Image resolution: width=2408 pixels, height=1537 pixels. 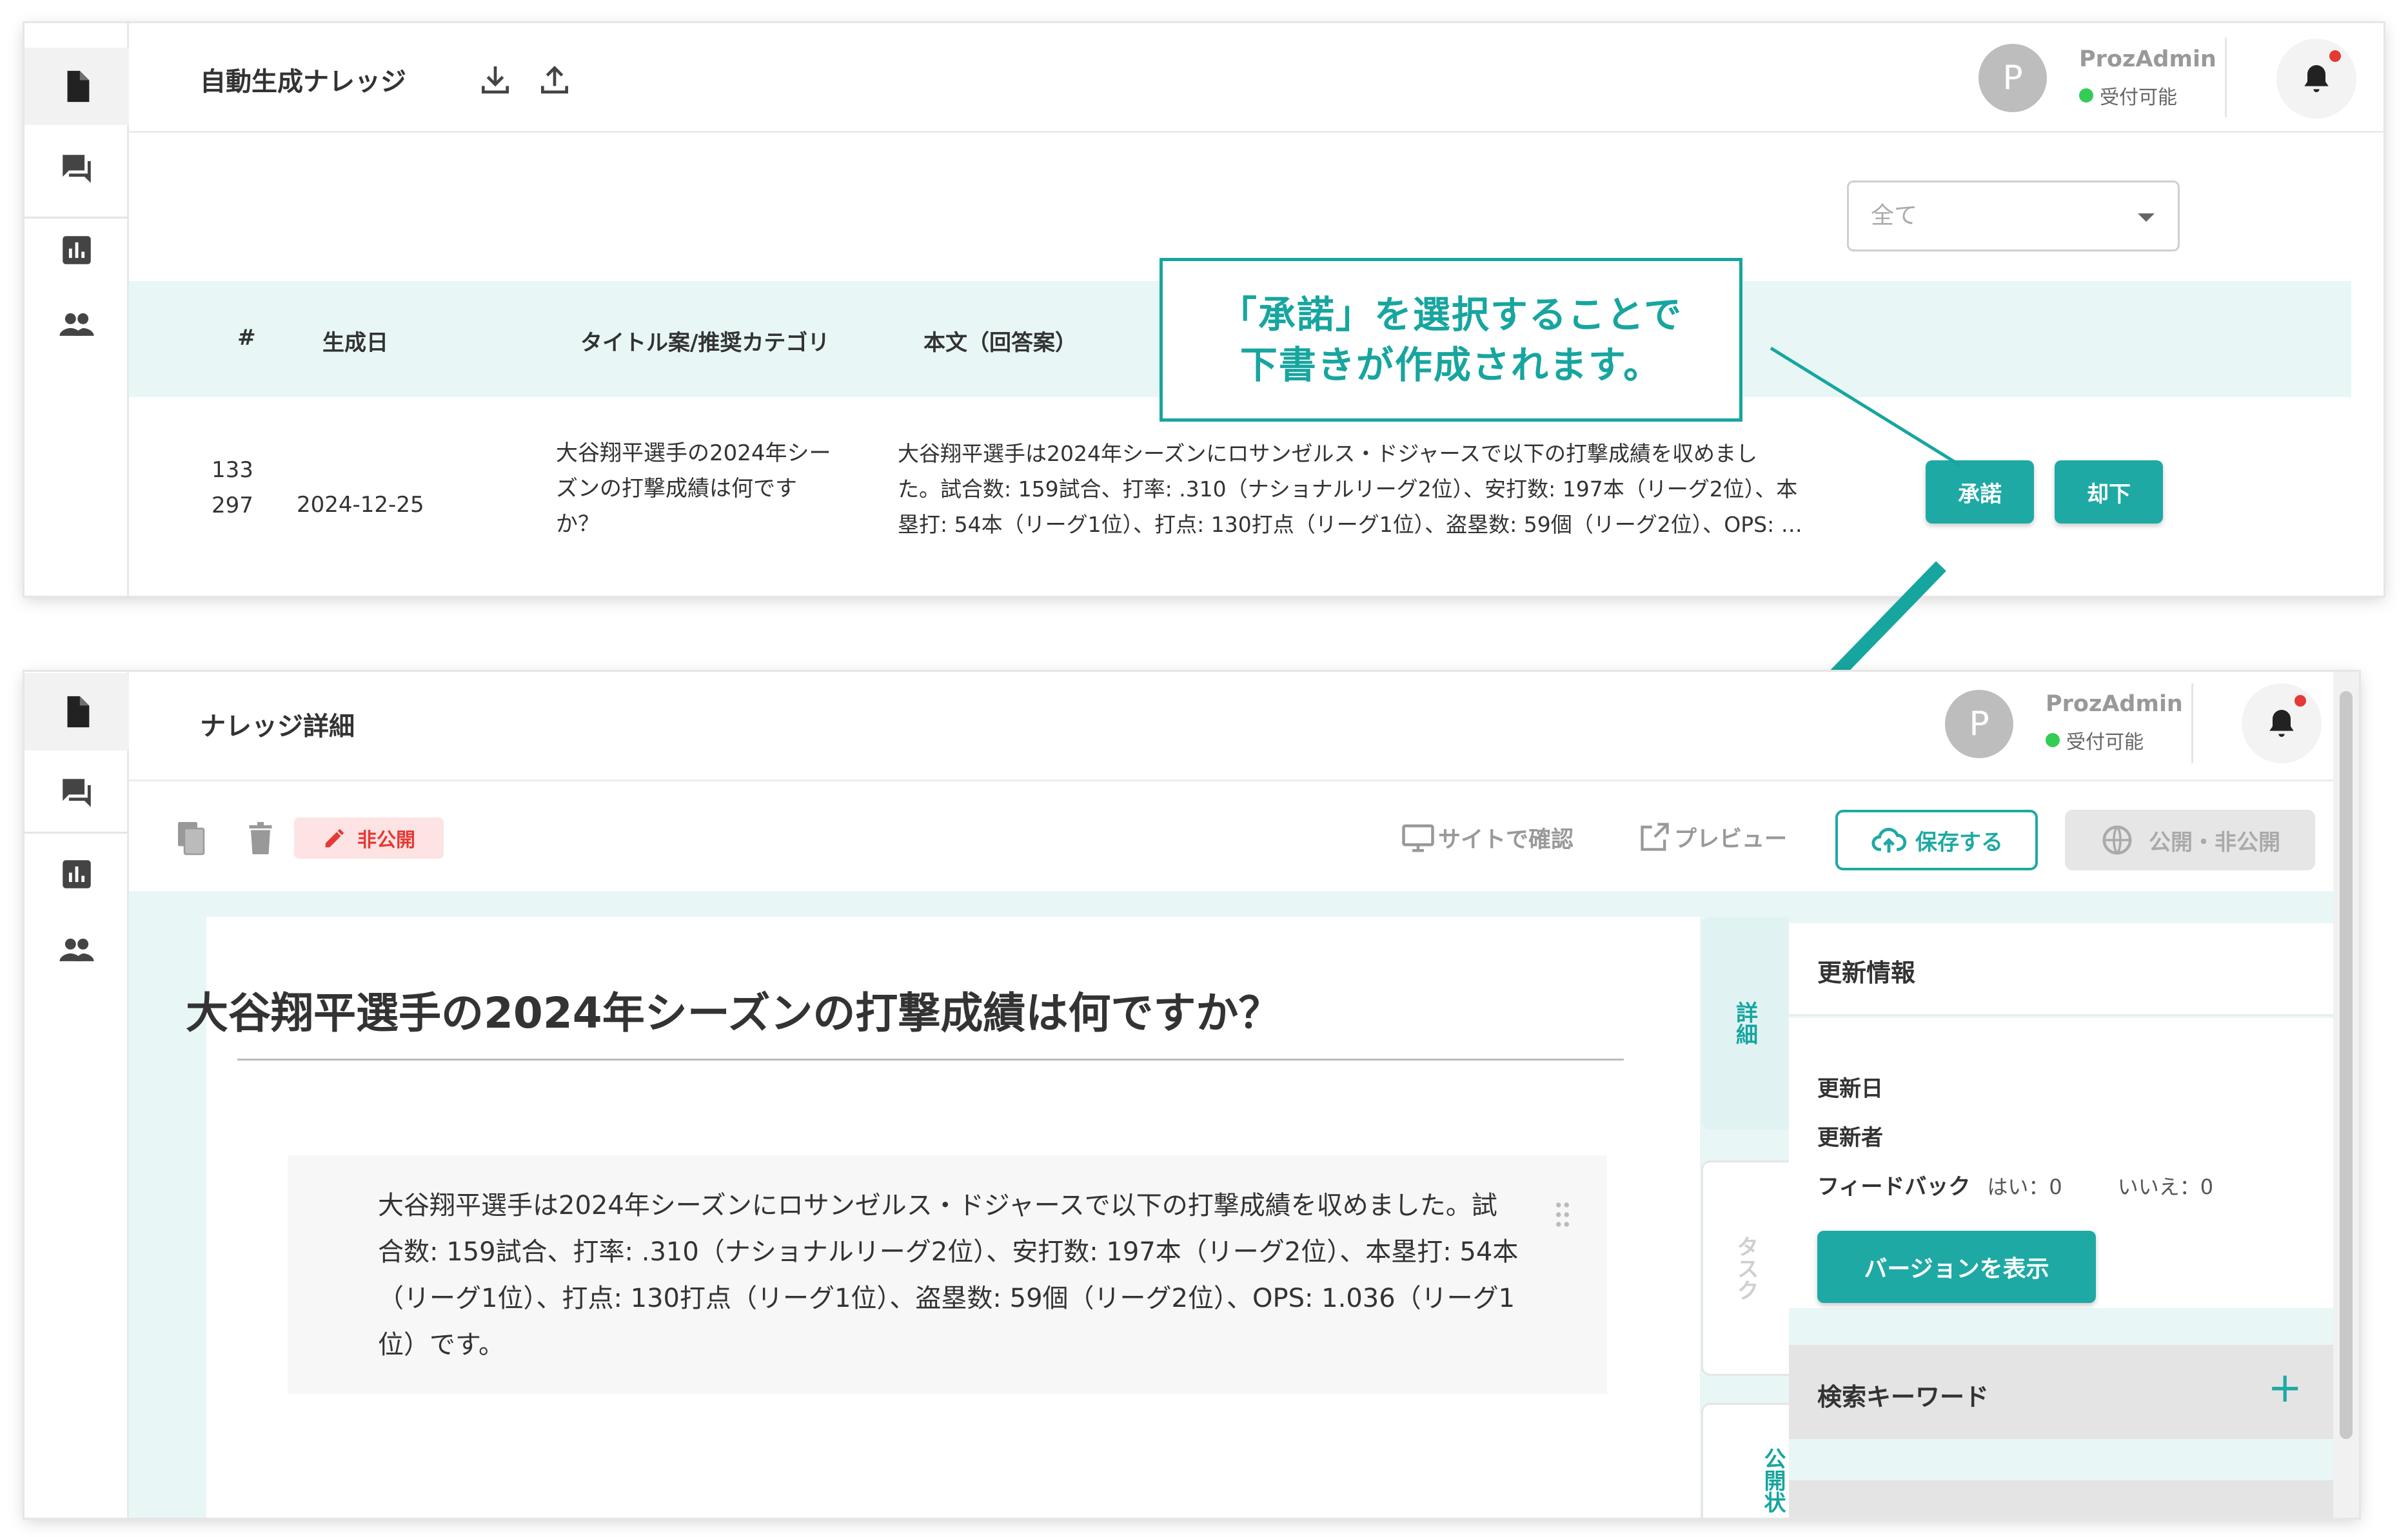 I want to click on preview-button: プレビュー, so click(x=1712, y=837).